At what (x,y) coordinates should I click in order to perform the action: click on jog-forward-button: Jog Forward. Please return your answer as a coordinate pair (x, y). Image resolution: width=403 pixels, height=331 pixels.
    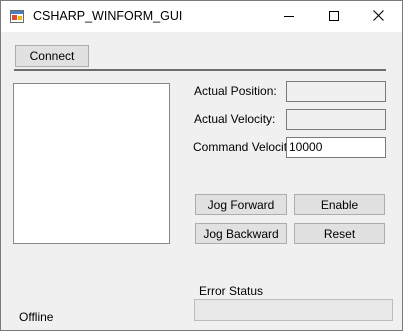
    Looking at the image, I should click on (241, 204).